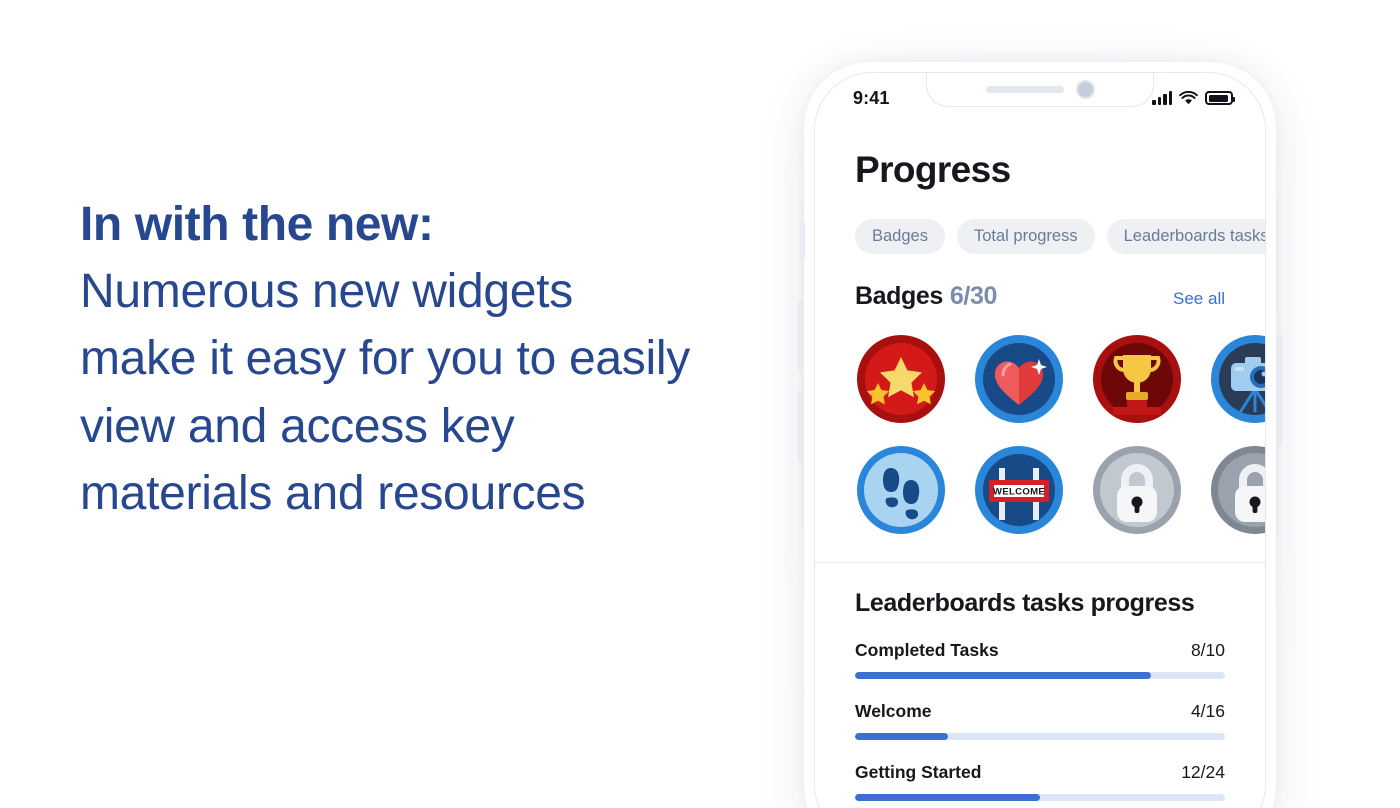 The height and width of the screenshot is (808, 1400). I want to click on progress-item-value: 4/16, so click(1207, 710).